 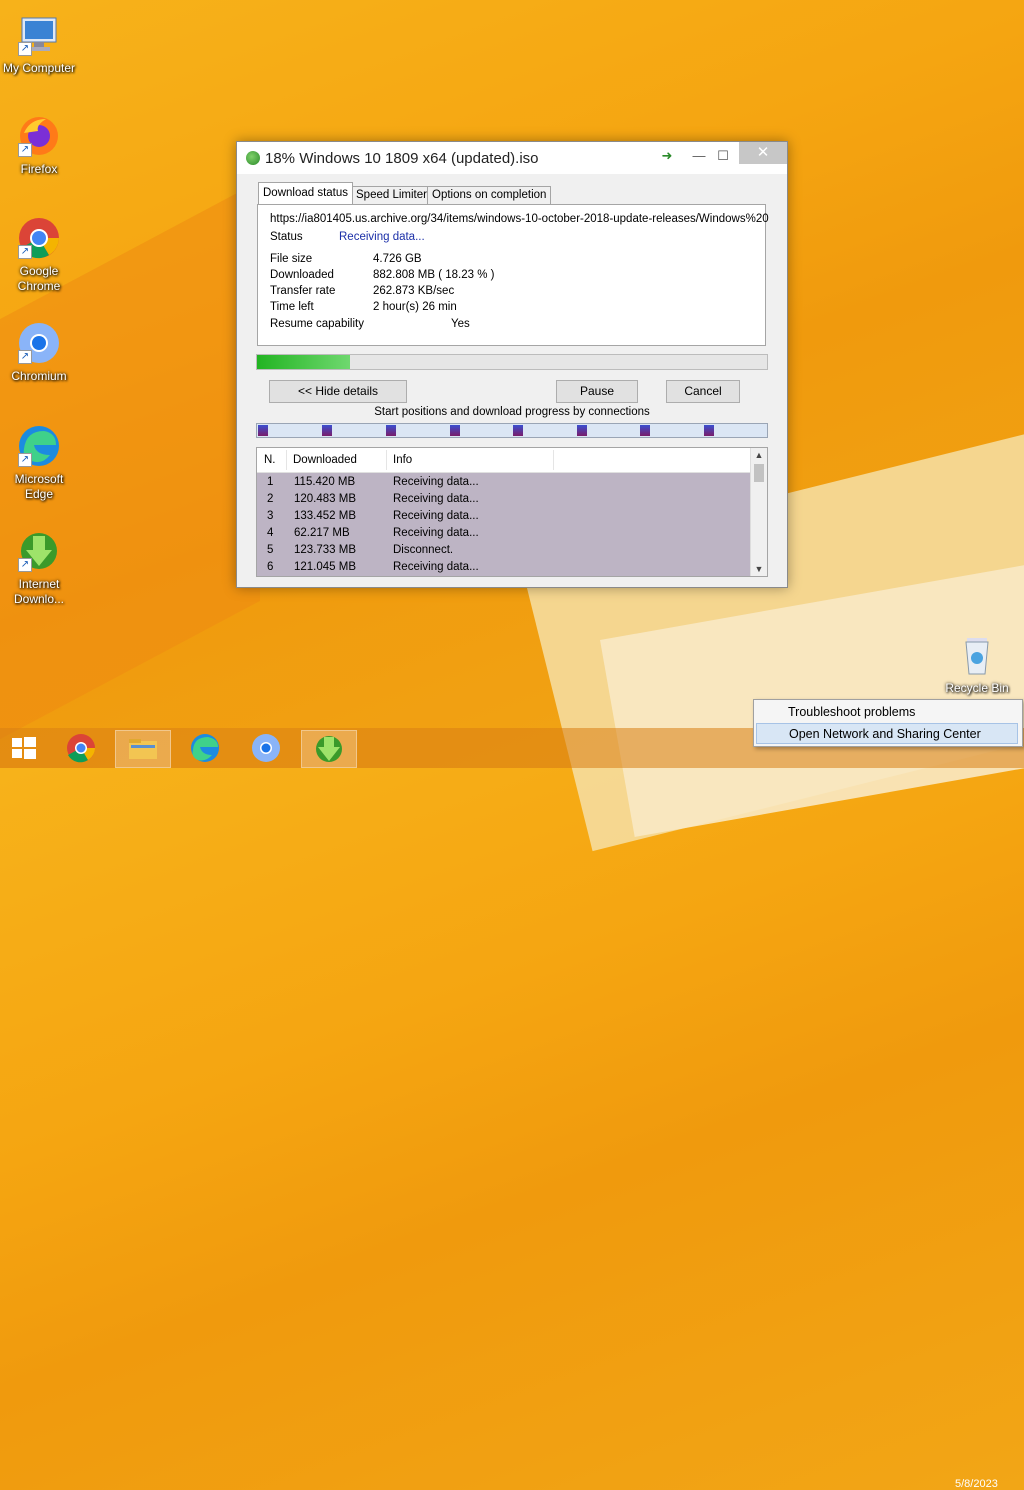 I want to click on cell-downloaded: 123.733 MB, so click(x=325, y=550).